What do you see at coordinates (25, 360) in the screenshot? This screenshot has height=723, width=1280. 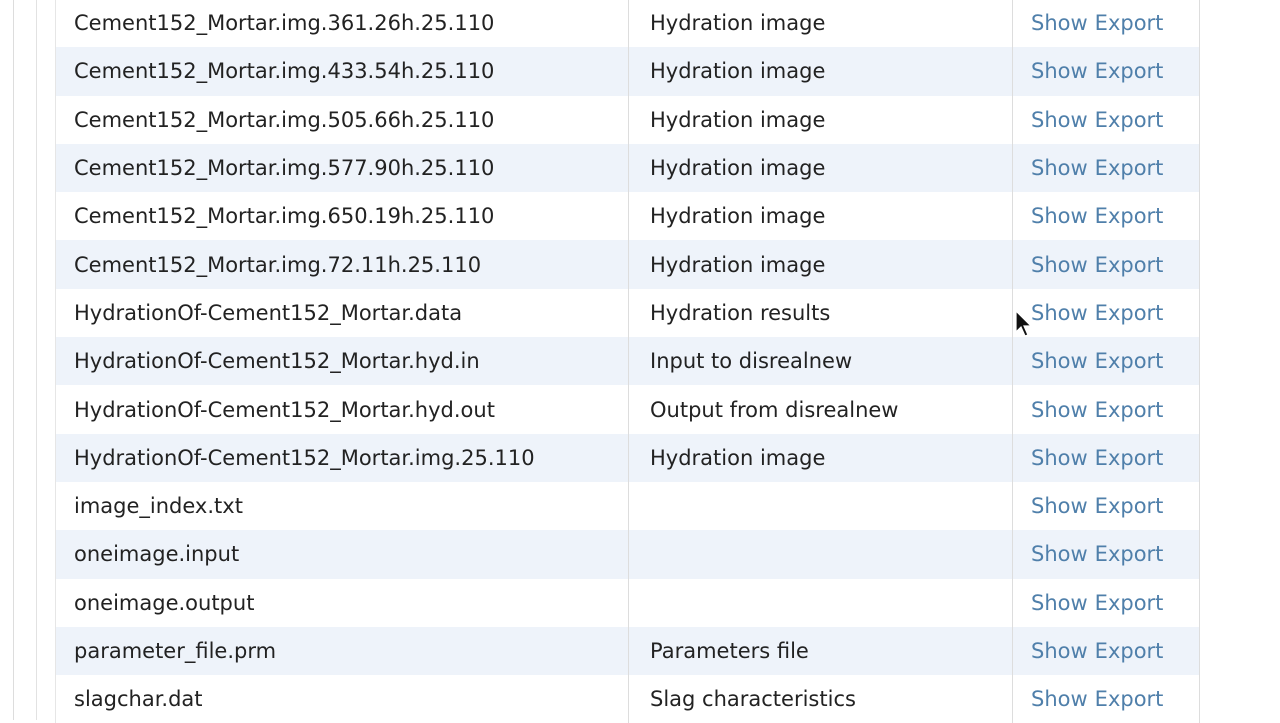 I see `page-frame` at bounding box center [25, 360].